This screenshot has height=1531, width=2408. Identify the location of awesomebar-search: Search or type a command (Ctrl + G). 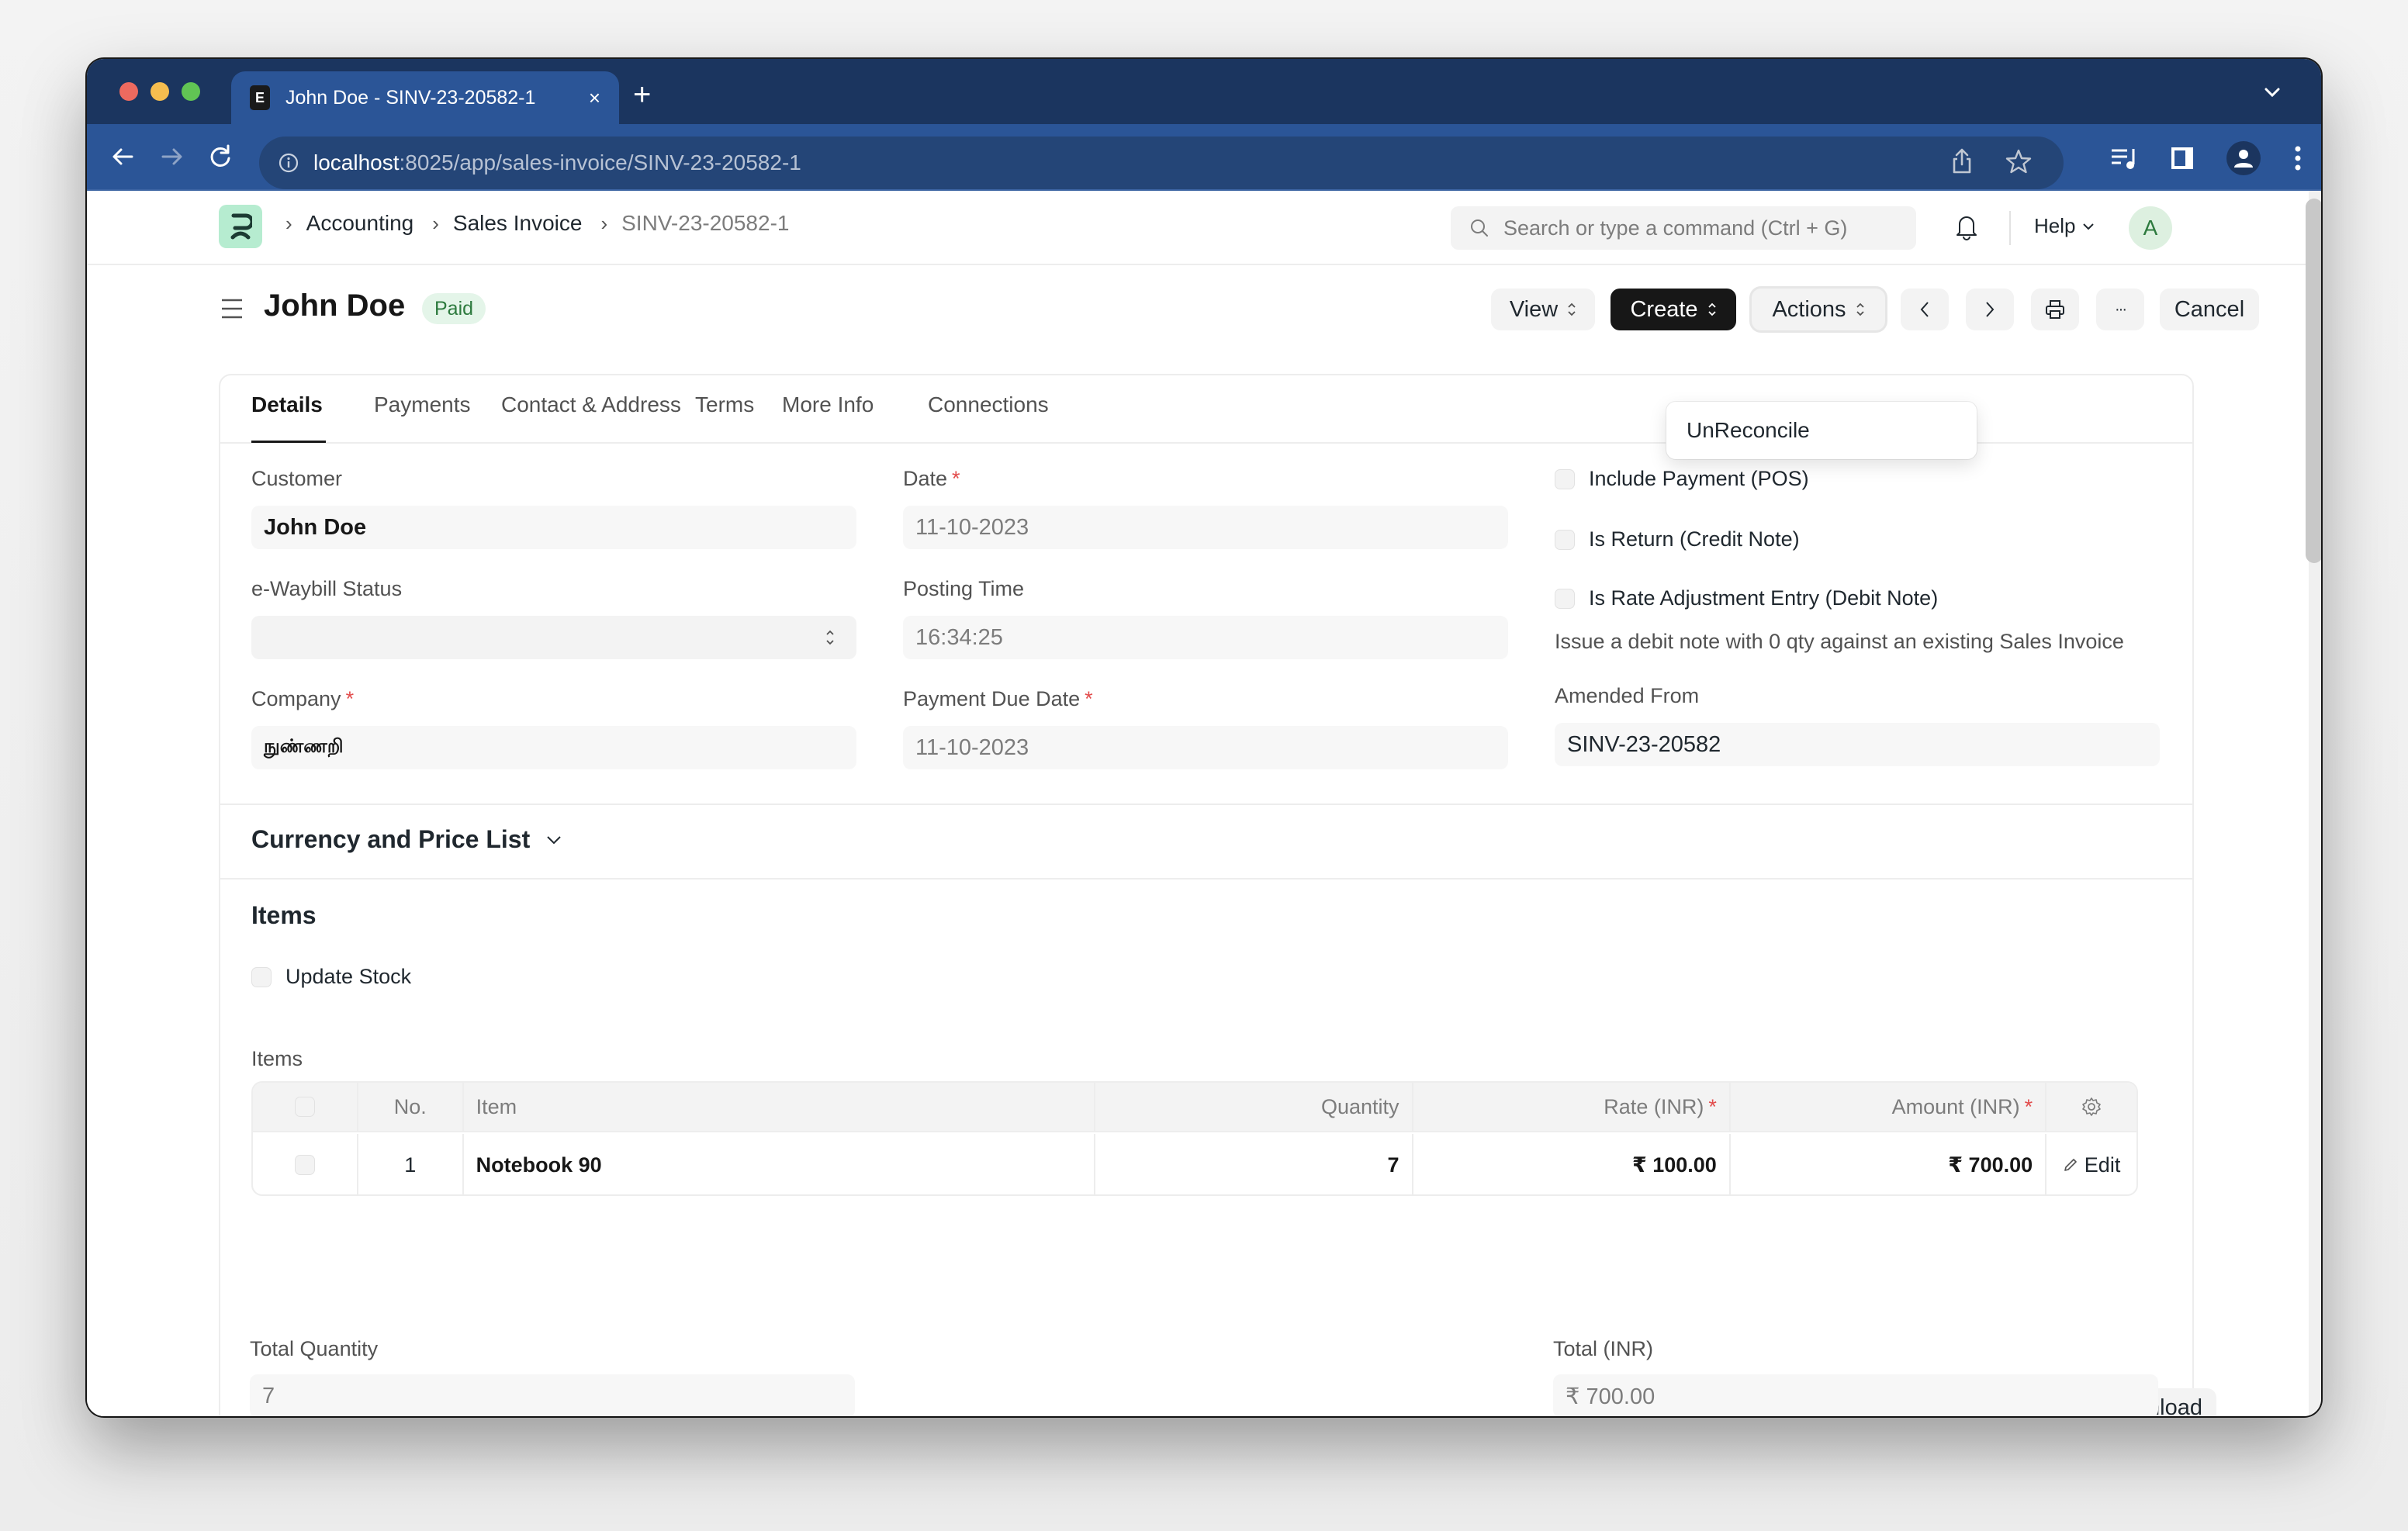
(1683, 228).